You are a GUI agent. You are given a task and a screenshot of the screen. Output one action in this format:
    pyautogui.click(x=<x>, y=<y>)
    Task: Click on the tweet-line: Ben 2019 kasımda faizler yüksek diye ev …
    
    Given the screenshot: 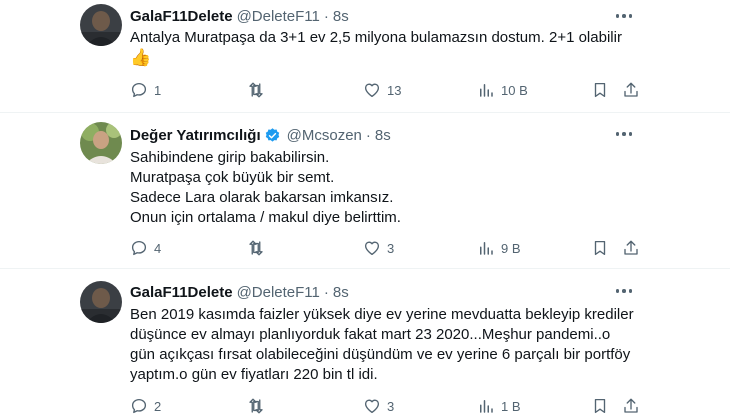 What is the action you would take?
    pyautogui.click(x=382, y=314)
    